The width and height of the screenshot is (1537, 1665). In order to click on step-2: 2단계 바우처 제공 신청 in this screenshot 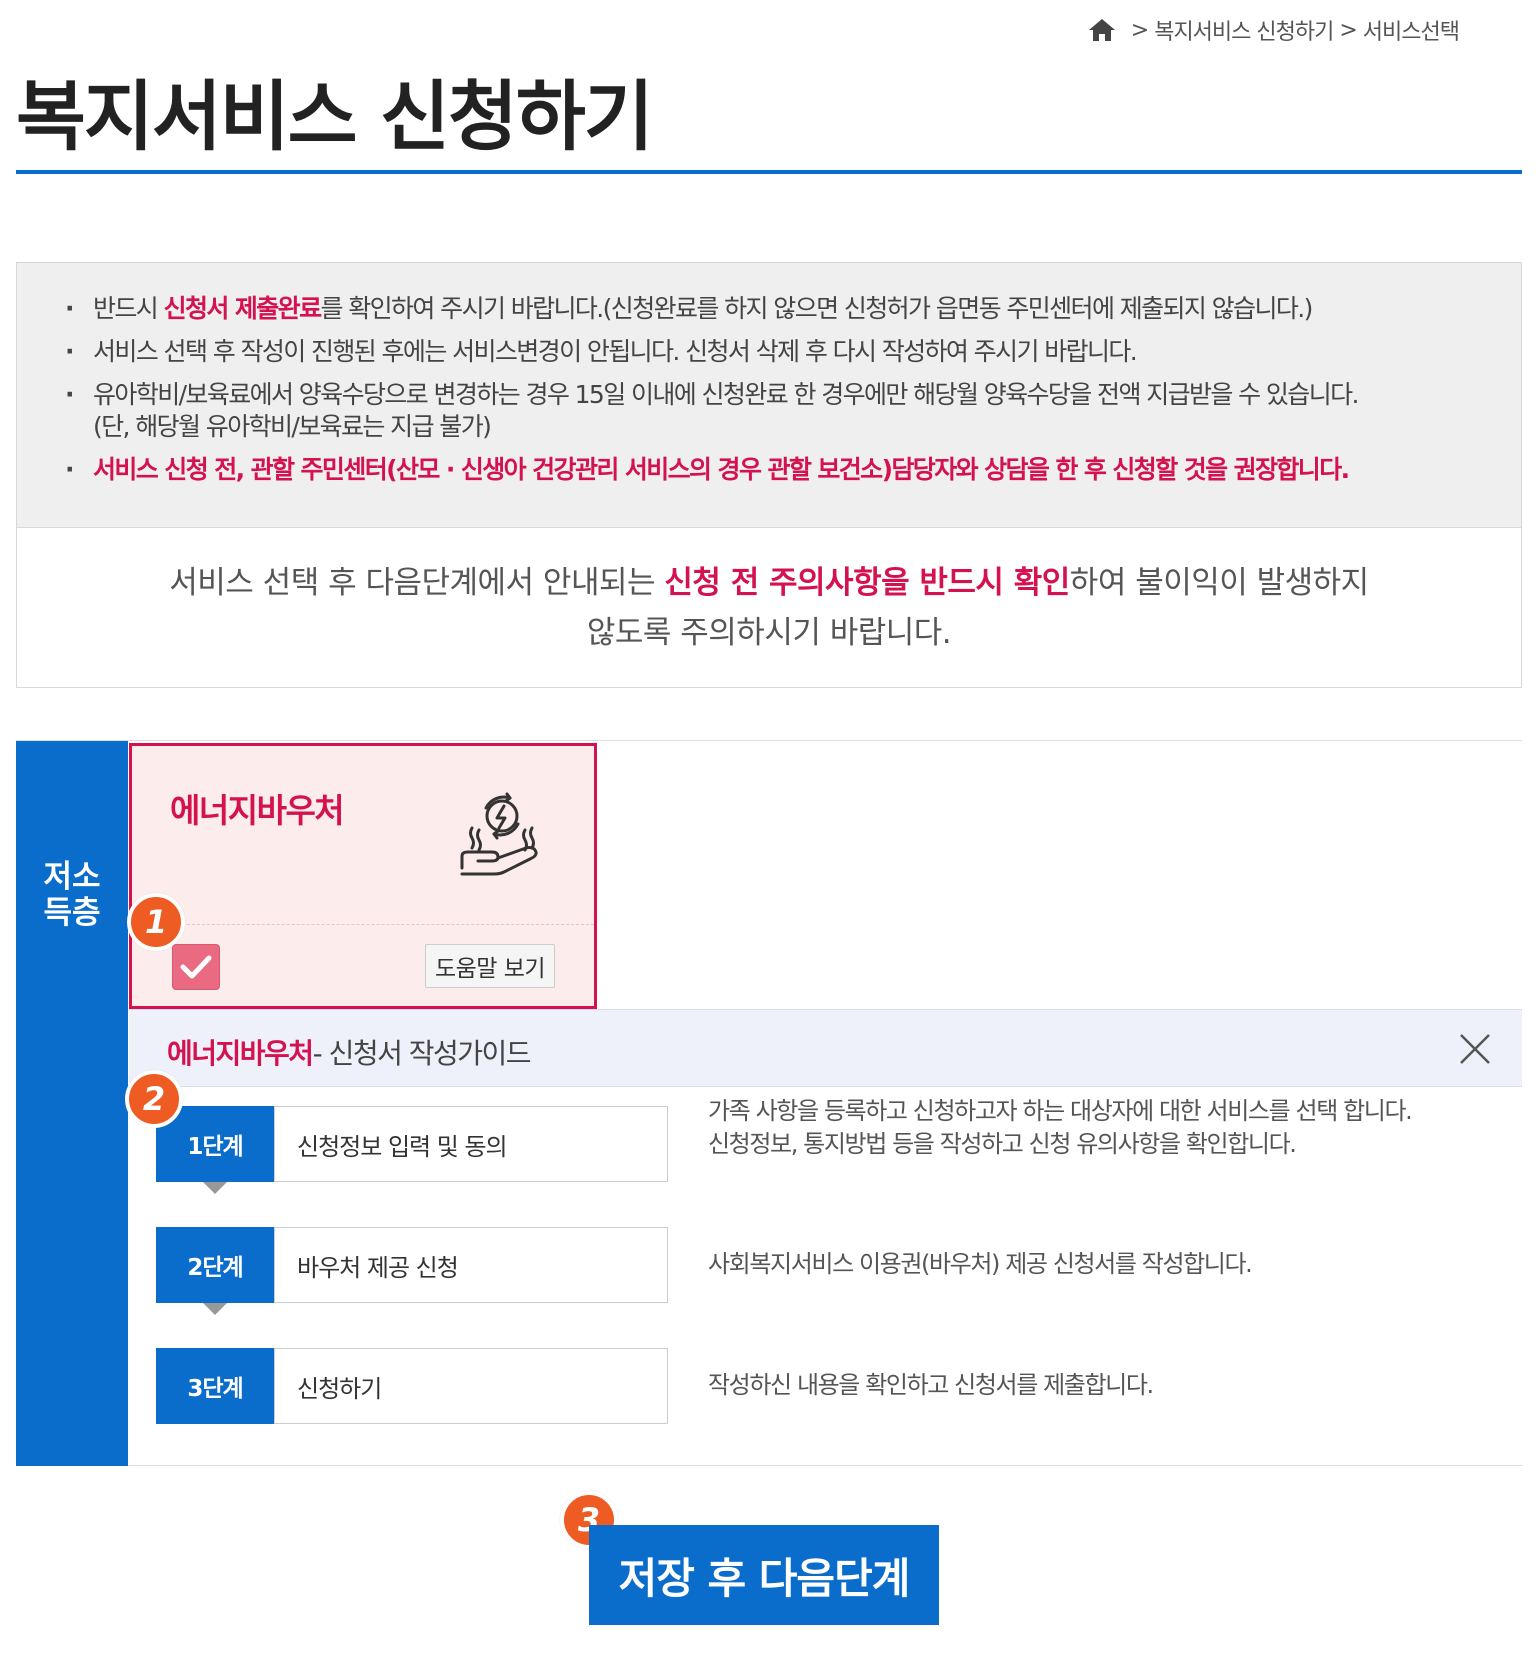, I will do `click(412, 1271)`.